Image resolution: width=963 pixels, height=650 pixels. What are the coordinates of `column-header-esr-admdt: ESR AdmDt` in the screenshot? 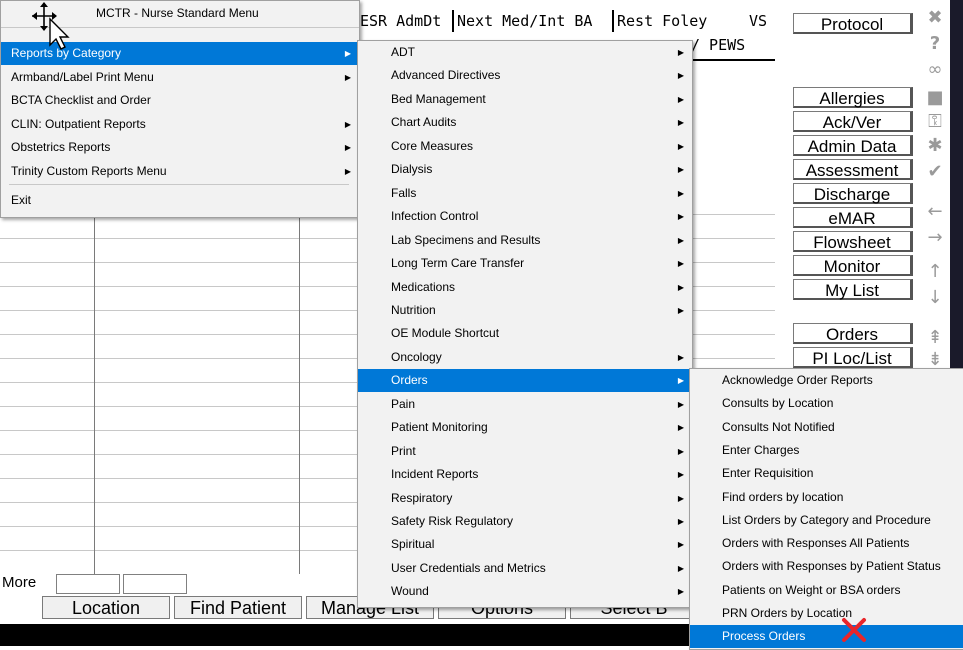 It's located at (403, 21).